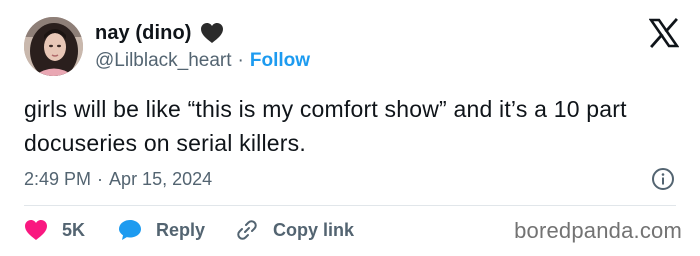  Describe the element at coordinates (663, 179) in the screenshot. I see `info-icon` at that location.